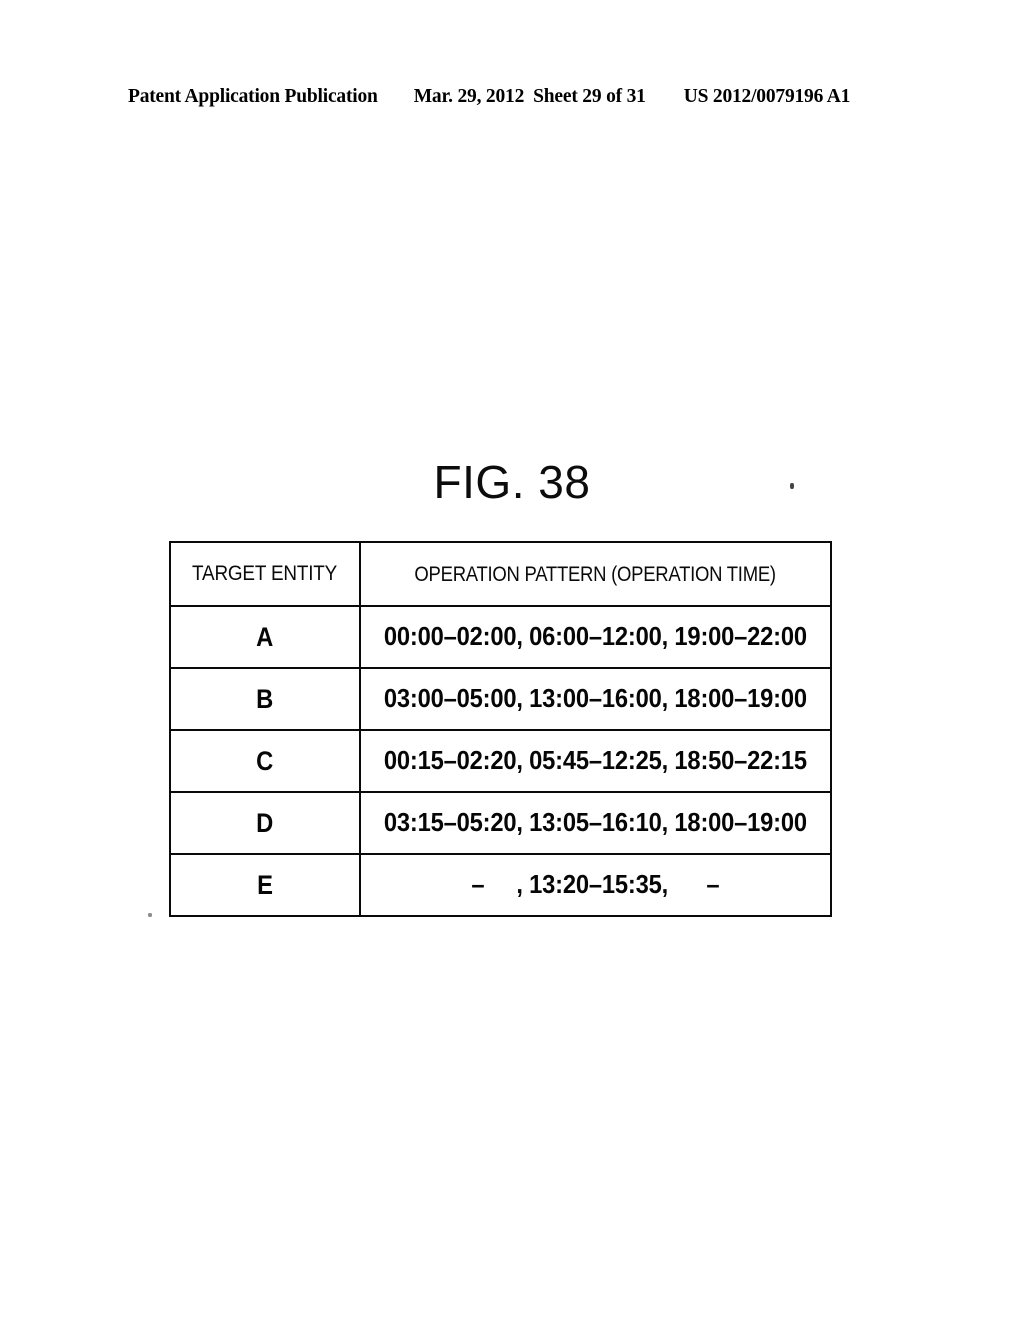 The width and height of the screenshot is (1024, 1320). Describe the element at coordinates (530, 97) in the screenshot. I see `header-date-sheet-group: Mar. 29, 2012 Sheet 29 of 31` at that location.